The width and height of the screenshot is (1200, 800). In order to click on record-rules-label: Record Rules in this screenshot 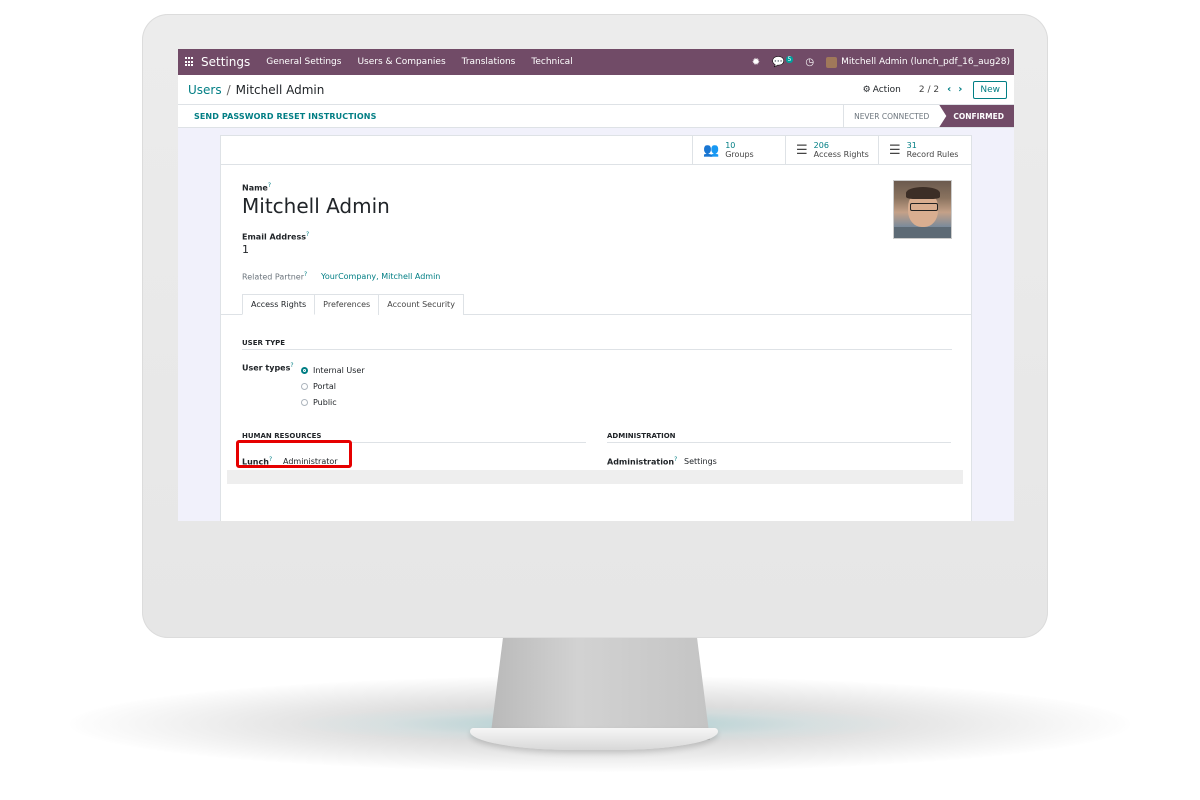, I will do `click(932, 154)`.